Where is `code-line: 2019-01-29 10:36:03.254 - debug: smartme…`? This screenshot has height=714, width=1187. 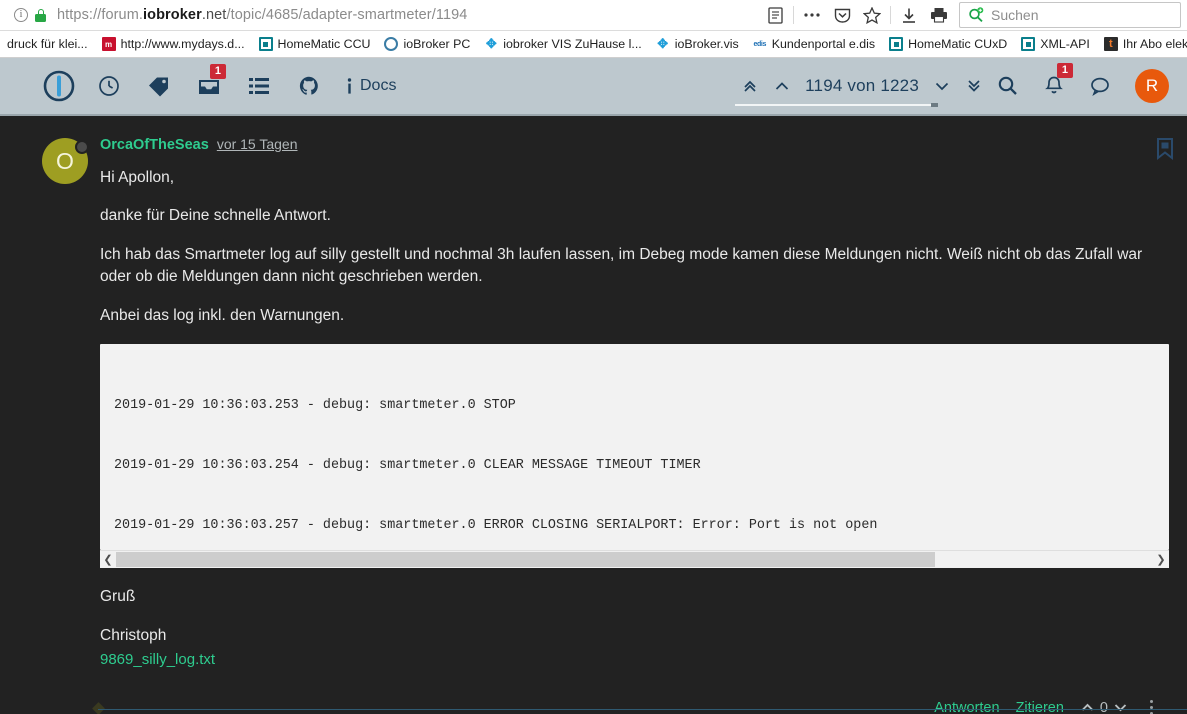 code-line: 2019-01-29 10:36:03.254 - debug: smartme… is located at coordinates (407, 466).